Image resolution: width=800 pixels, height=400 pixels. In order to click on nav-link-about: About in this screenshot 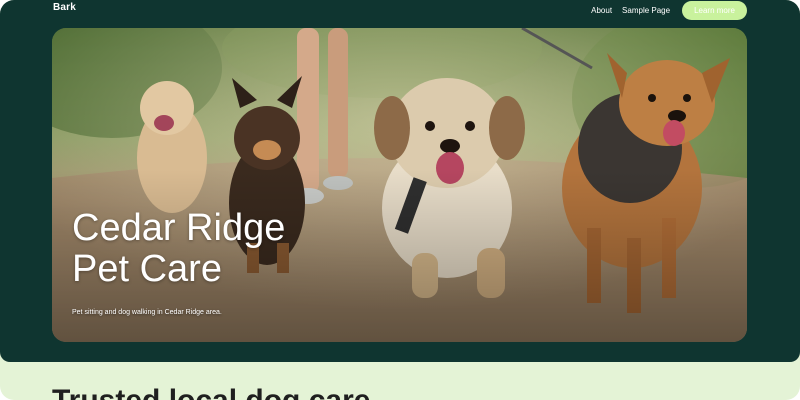, I will do `click(601, 10)`.